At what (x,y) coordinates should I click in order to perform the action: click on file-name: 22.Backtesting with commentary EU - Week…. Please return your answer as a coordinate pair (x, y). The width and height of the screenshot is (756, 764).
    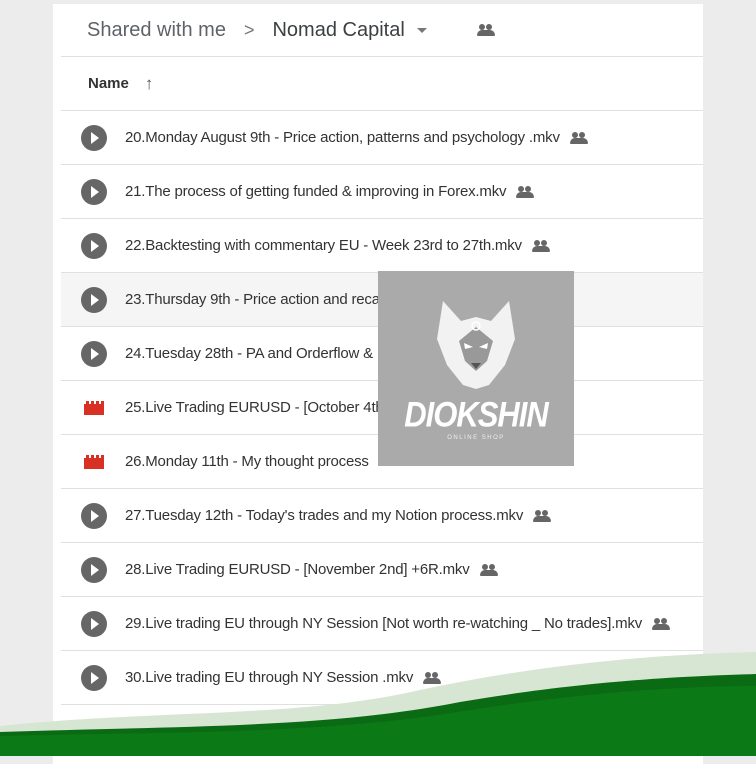
    Looking at the image, I should click on (323, 245).